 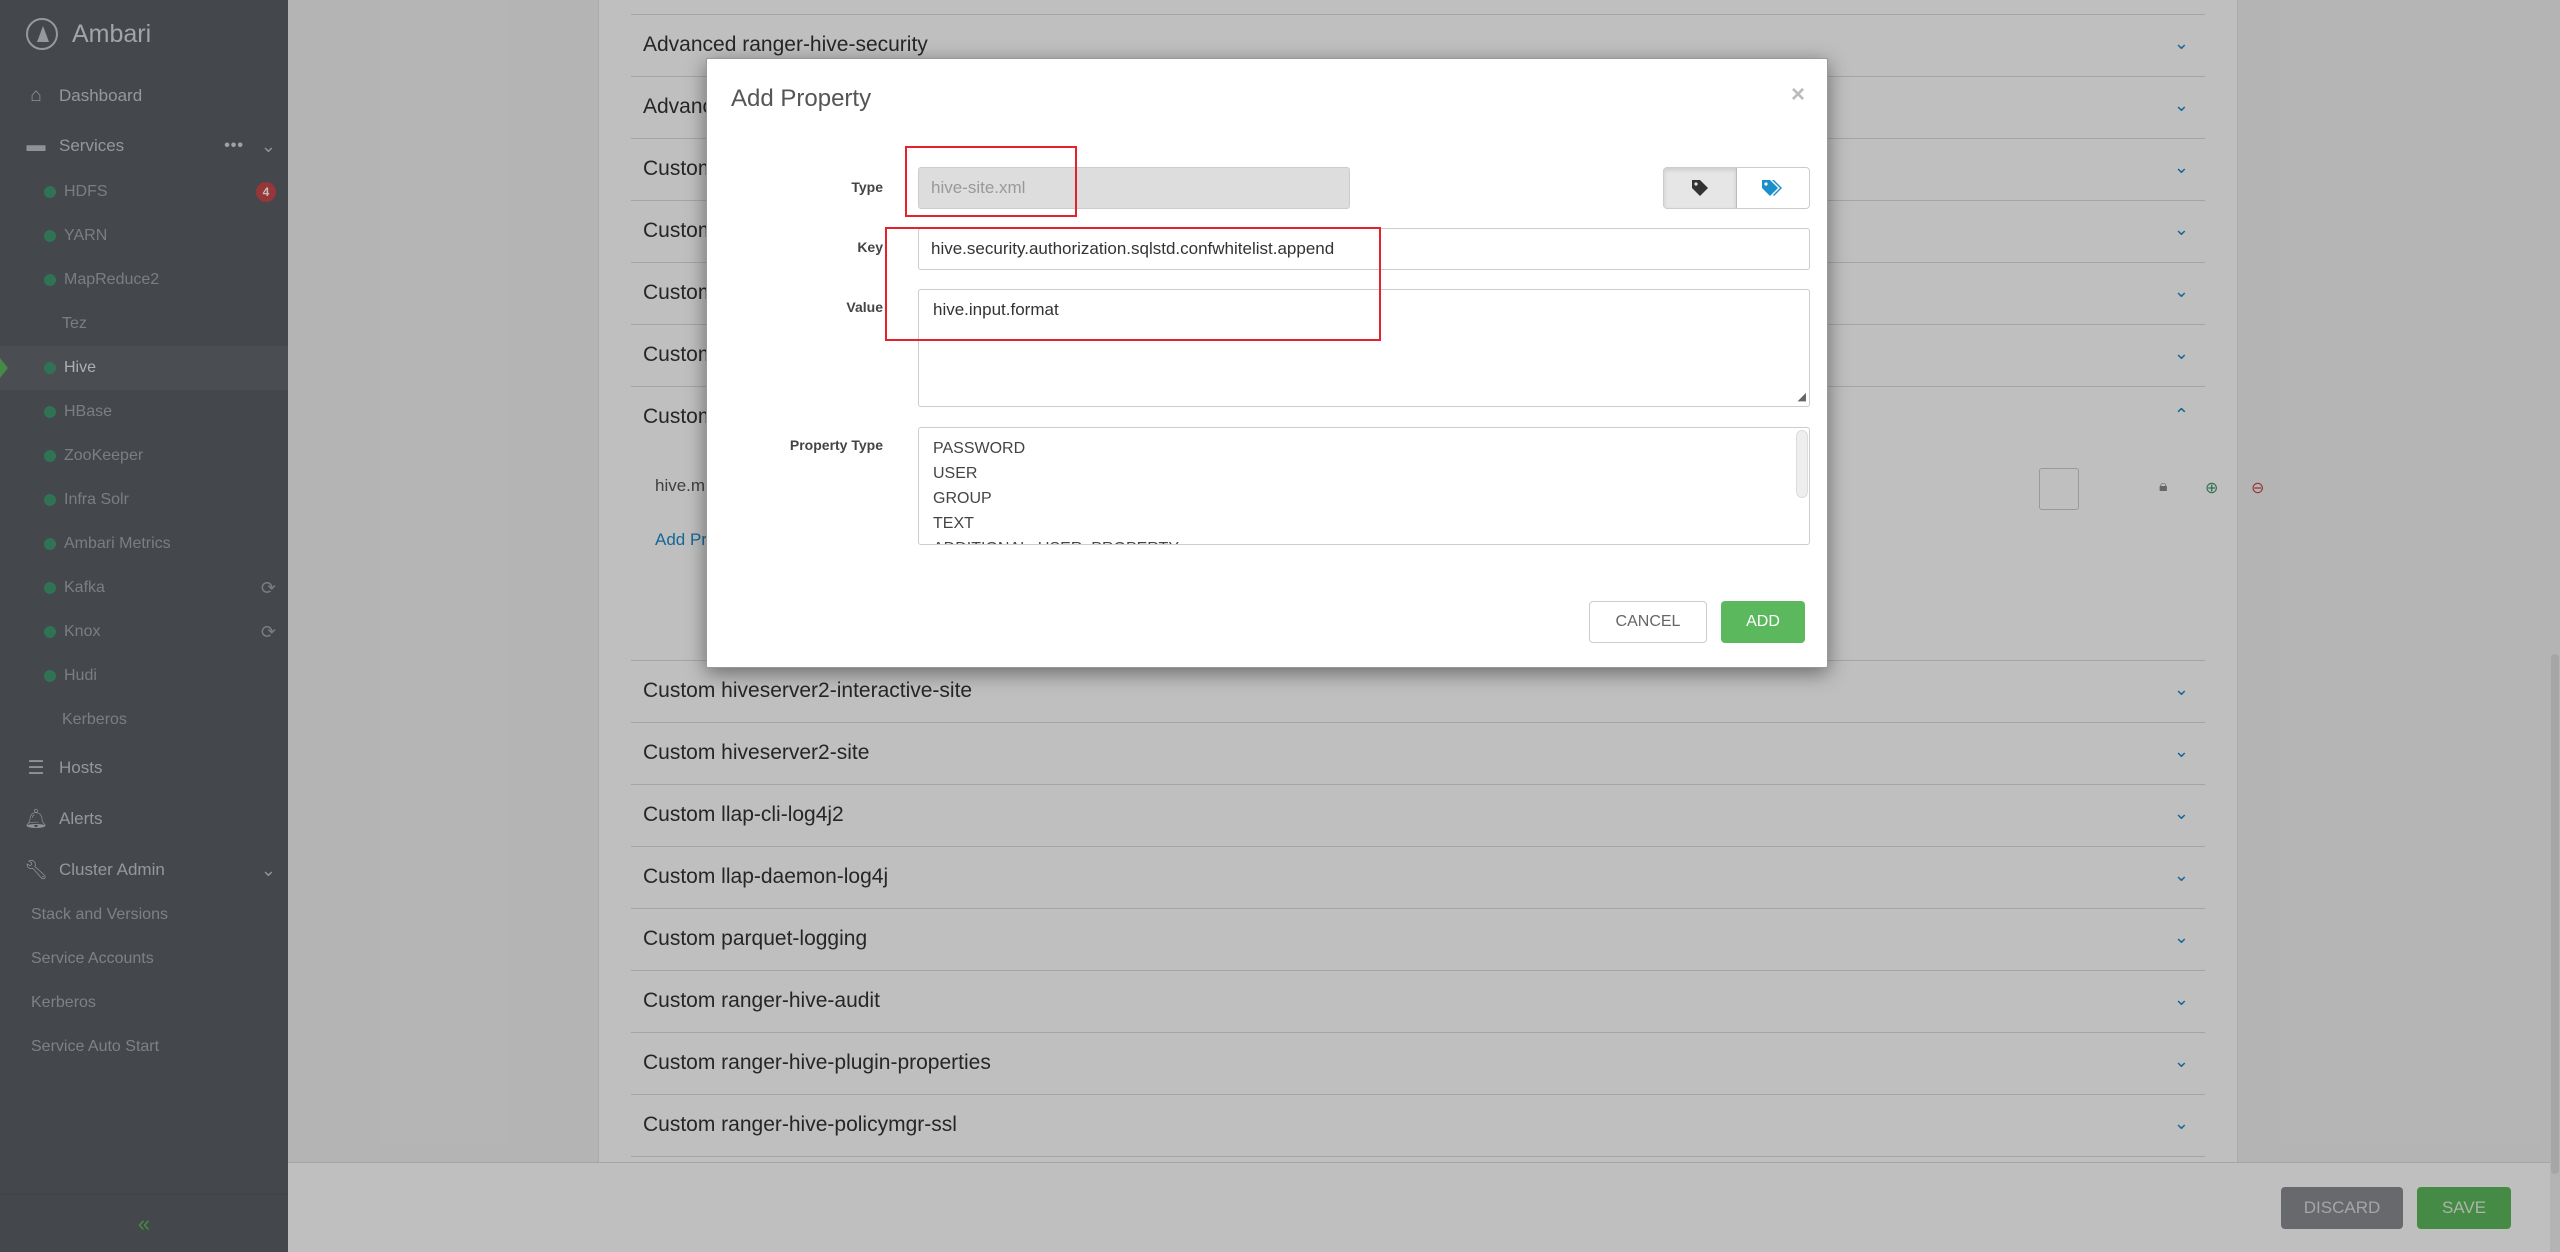 What do you see at coordinates (1364, 540) in the screenshot?
I see `property-type-option: ADDITIONAL_USER_PROPERTY` at bounding box center [1364, 540].